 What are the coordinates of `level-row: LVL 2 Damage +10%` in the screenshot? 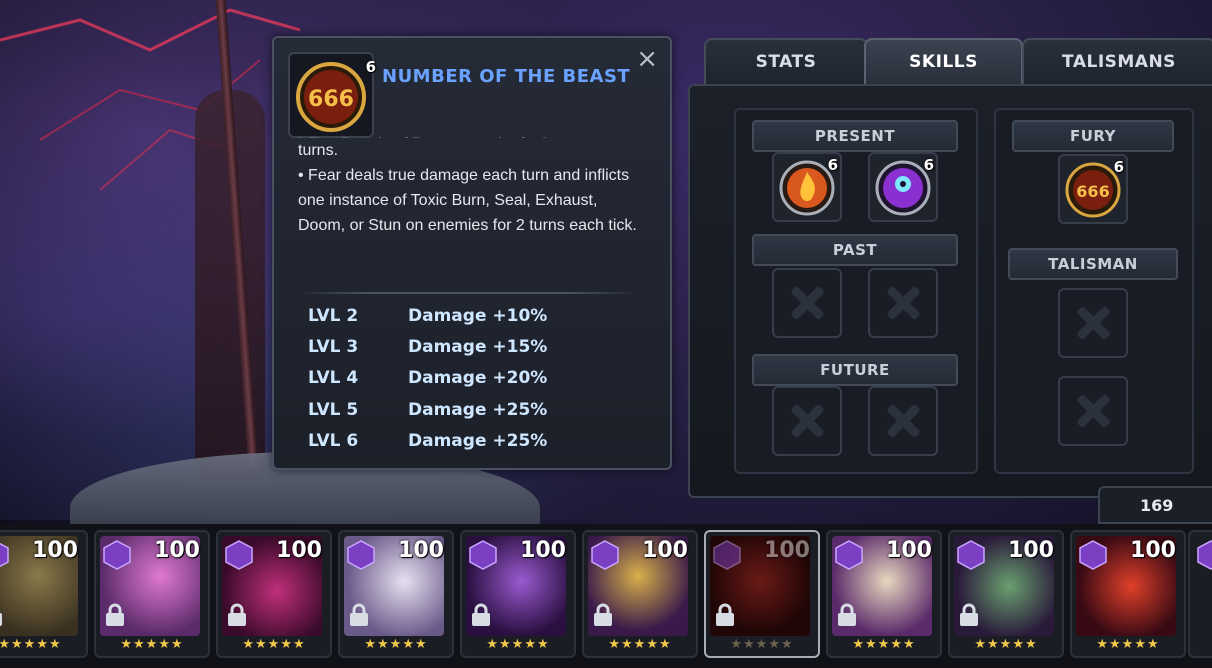 It's located at (427, 315).